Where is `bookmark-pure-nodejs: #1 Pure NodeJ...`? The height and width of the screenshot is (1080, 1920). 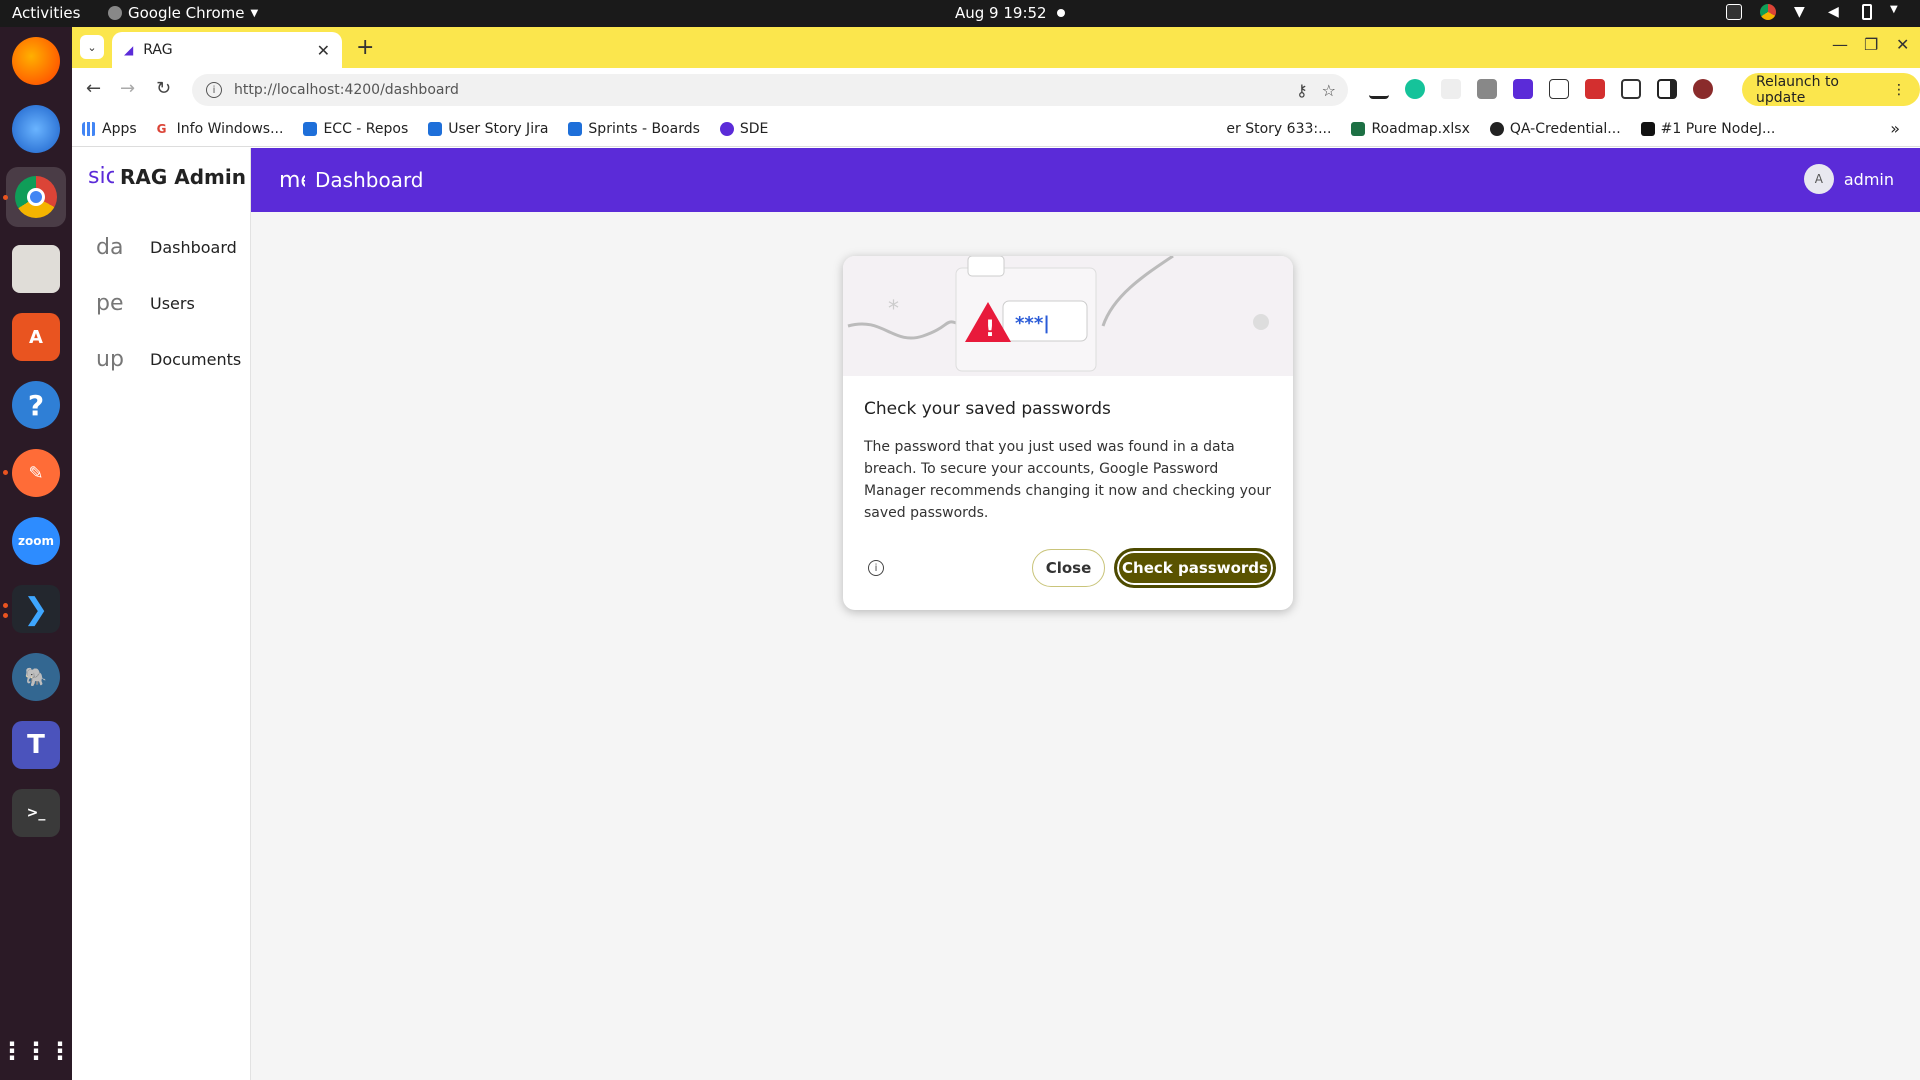
bookmark-pure-nodejs: #1 Pure NodeJ... is located at coordinates (1708, 128).